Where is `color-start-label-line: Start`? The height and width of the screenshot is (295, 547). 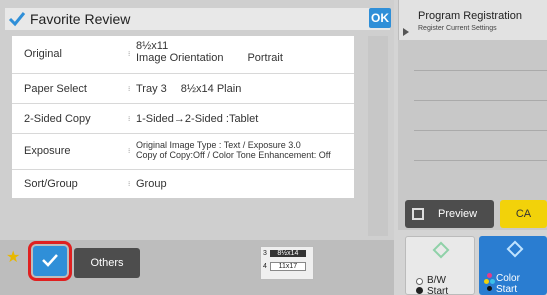 color-start-label-line: Start is located at coordinates (507, 289).